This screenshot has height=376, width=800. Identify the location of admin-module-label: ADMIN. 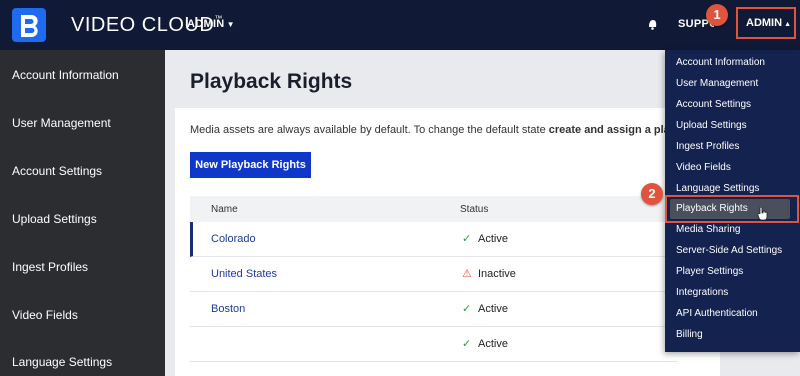
(206, 24).